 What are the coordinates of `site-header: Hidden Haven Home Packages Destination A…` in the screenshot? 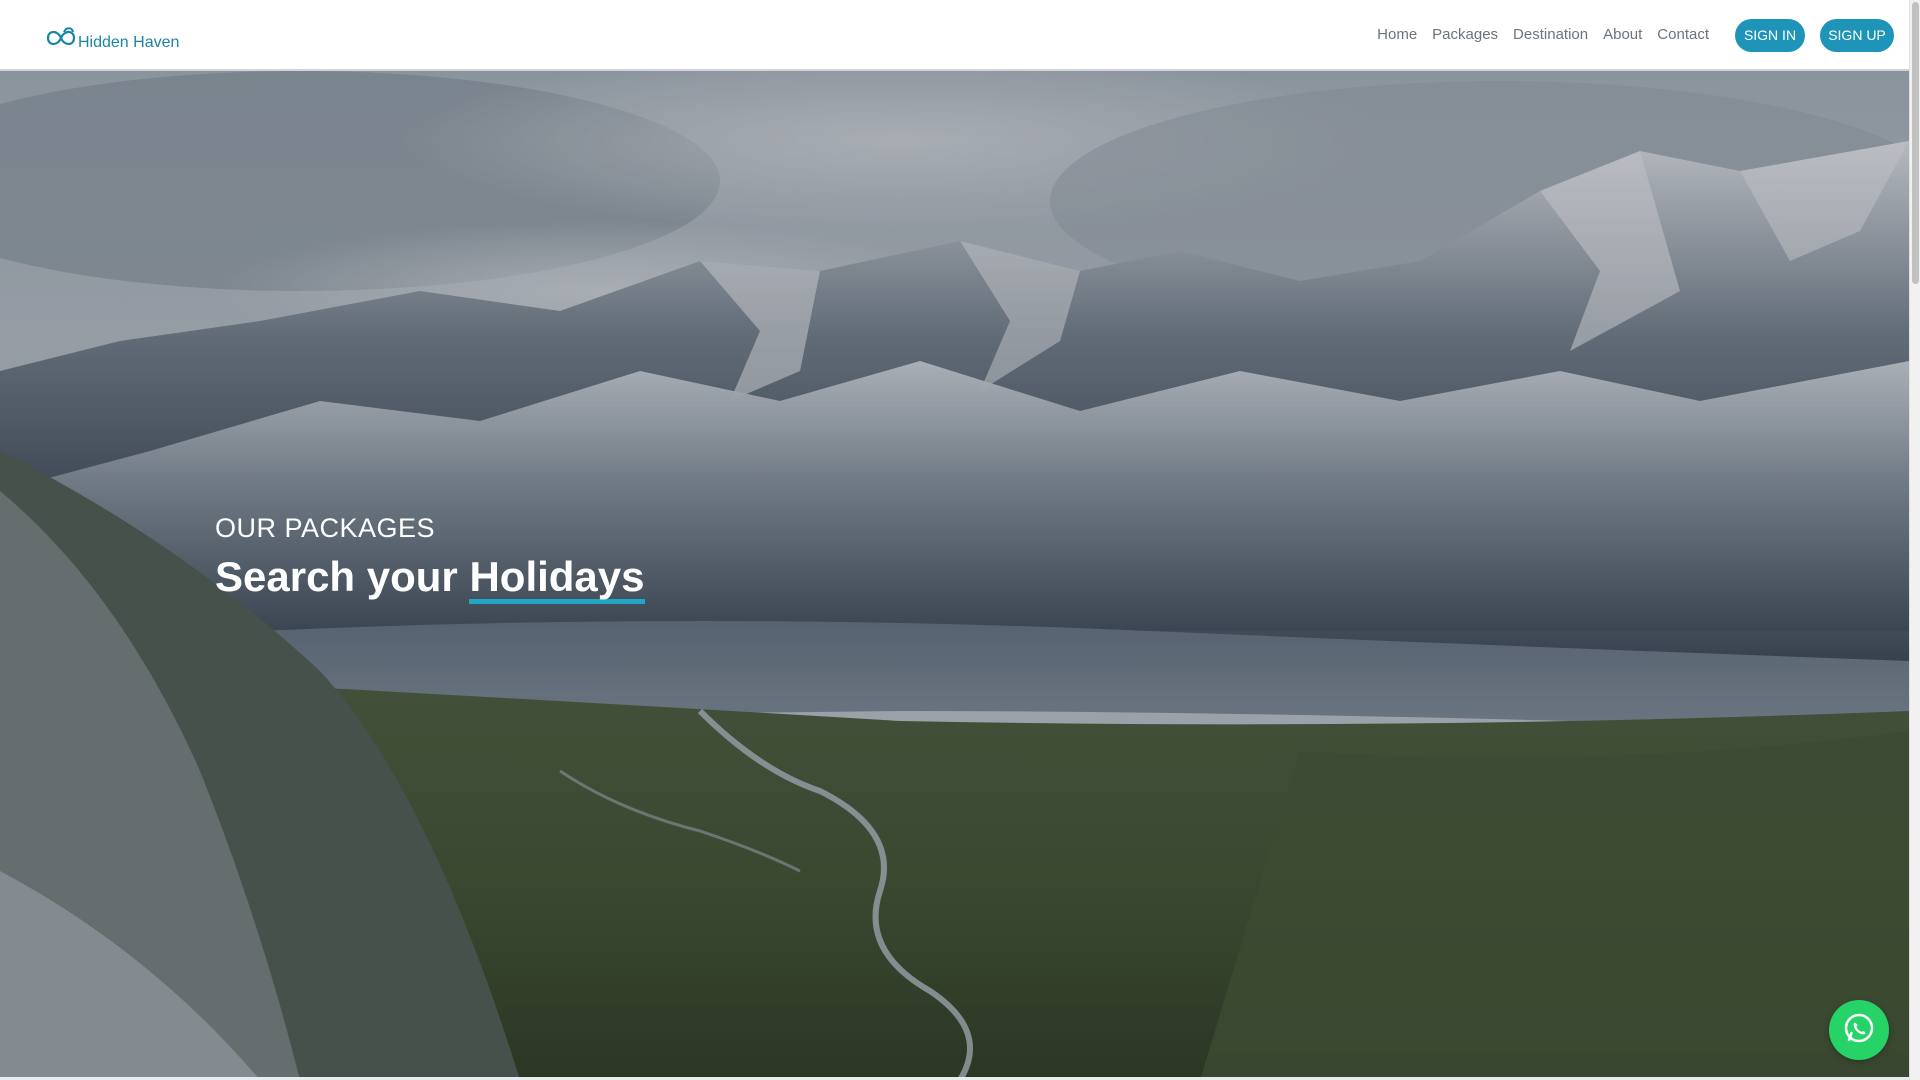 It's located at (954, 35).